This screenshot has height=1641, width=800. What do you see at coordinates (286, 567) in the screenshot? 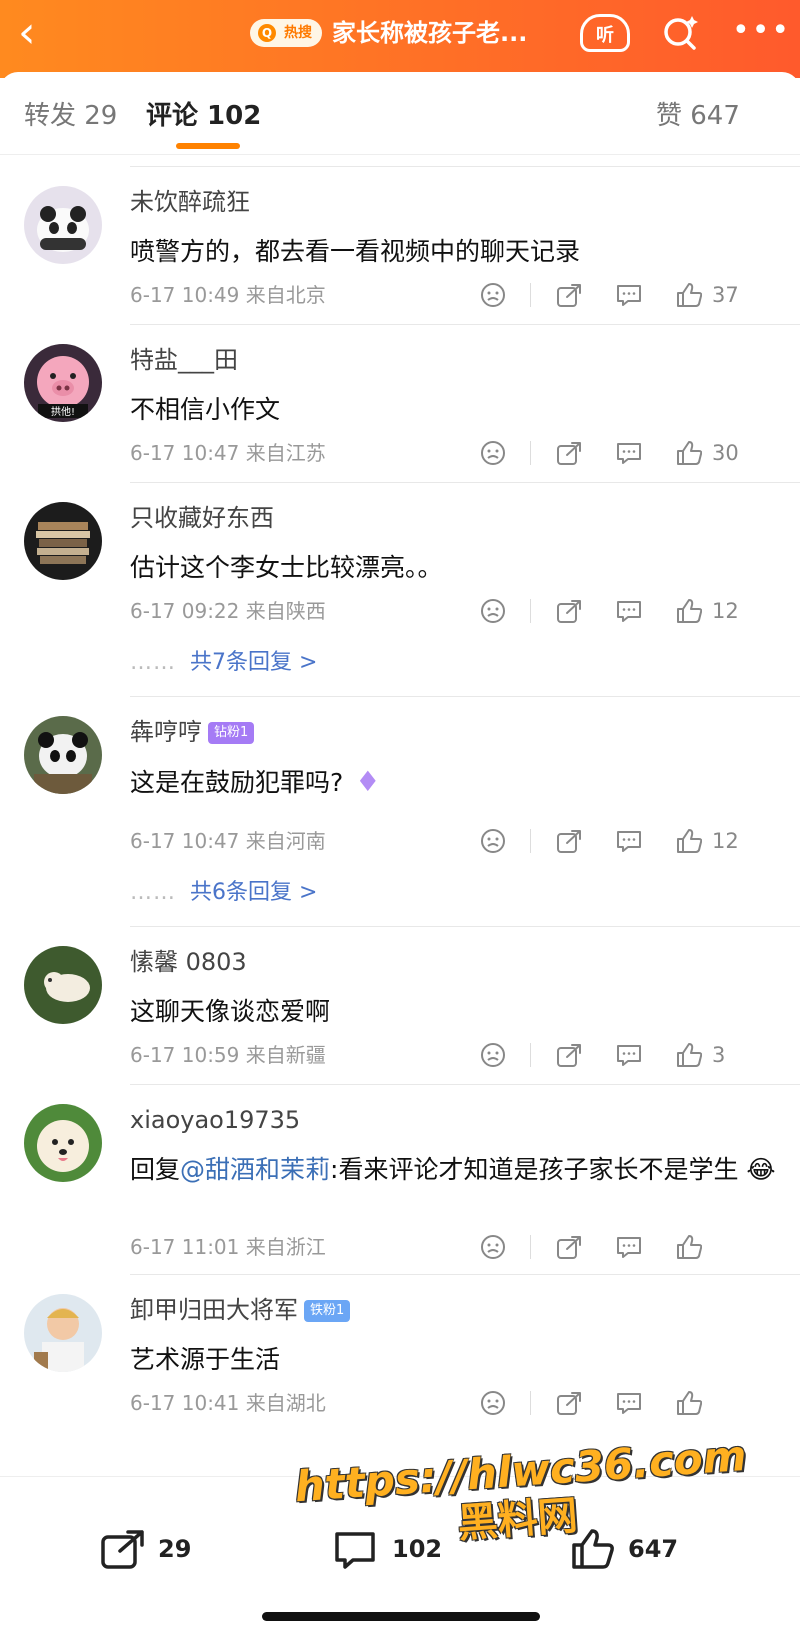
I see `comment-text: 估计这个李女士比较漂亮。。` at bounding box center [286, 567].